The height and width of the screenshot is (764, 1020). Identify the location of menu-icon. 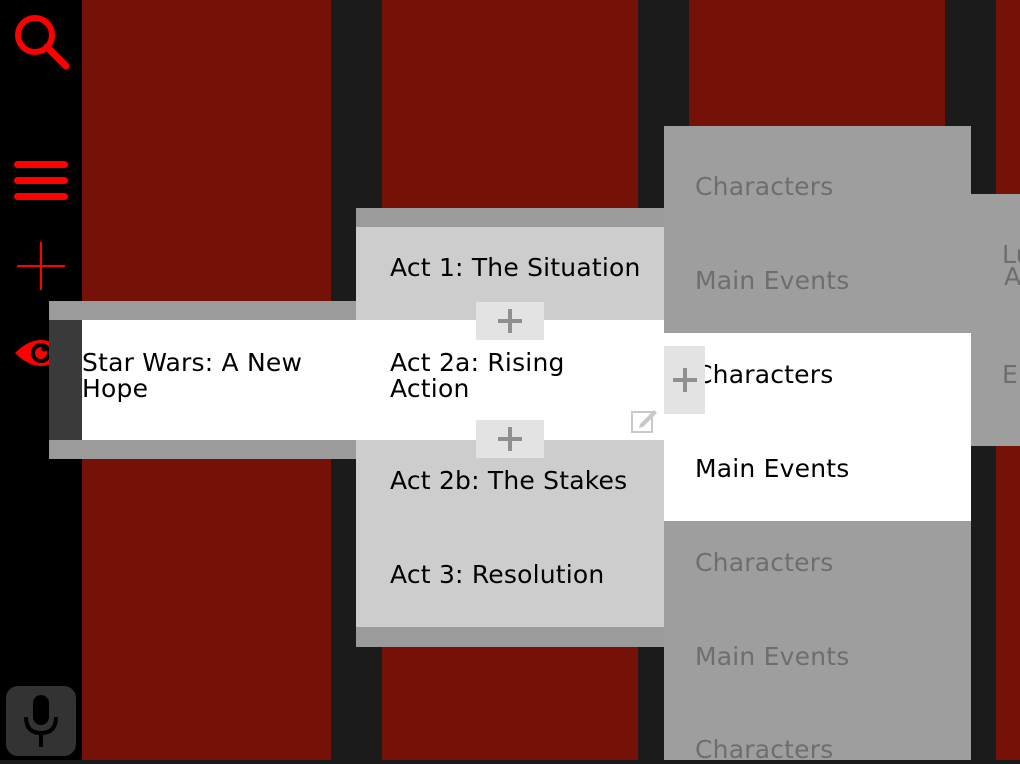
(41, 181).